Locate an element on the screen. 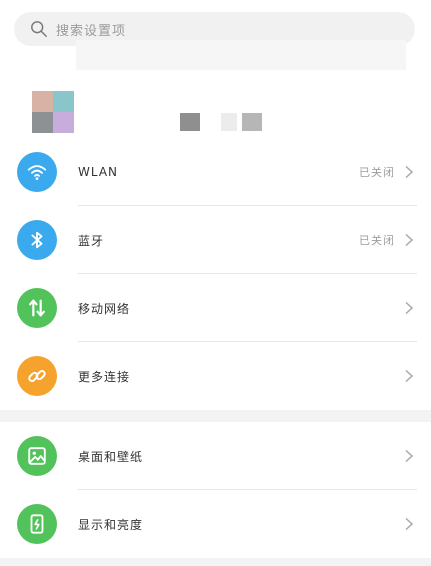 This screenshot has height=566, width=431. display-icon is located at coordinates (37, 524).